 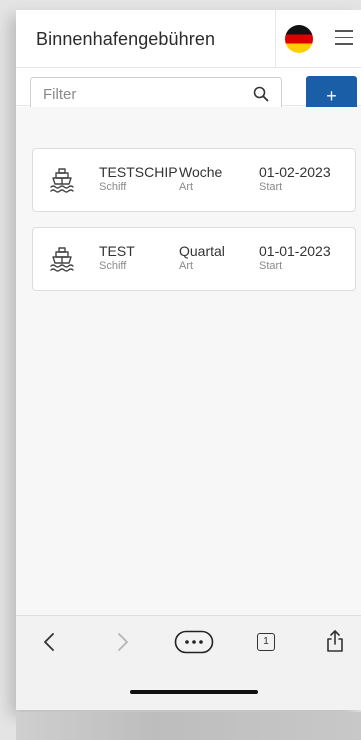 What do you see at coordinates (275, 39) in the screenshot?
I see `header-divider` at bounding box center [275, 39].